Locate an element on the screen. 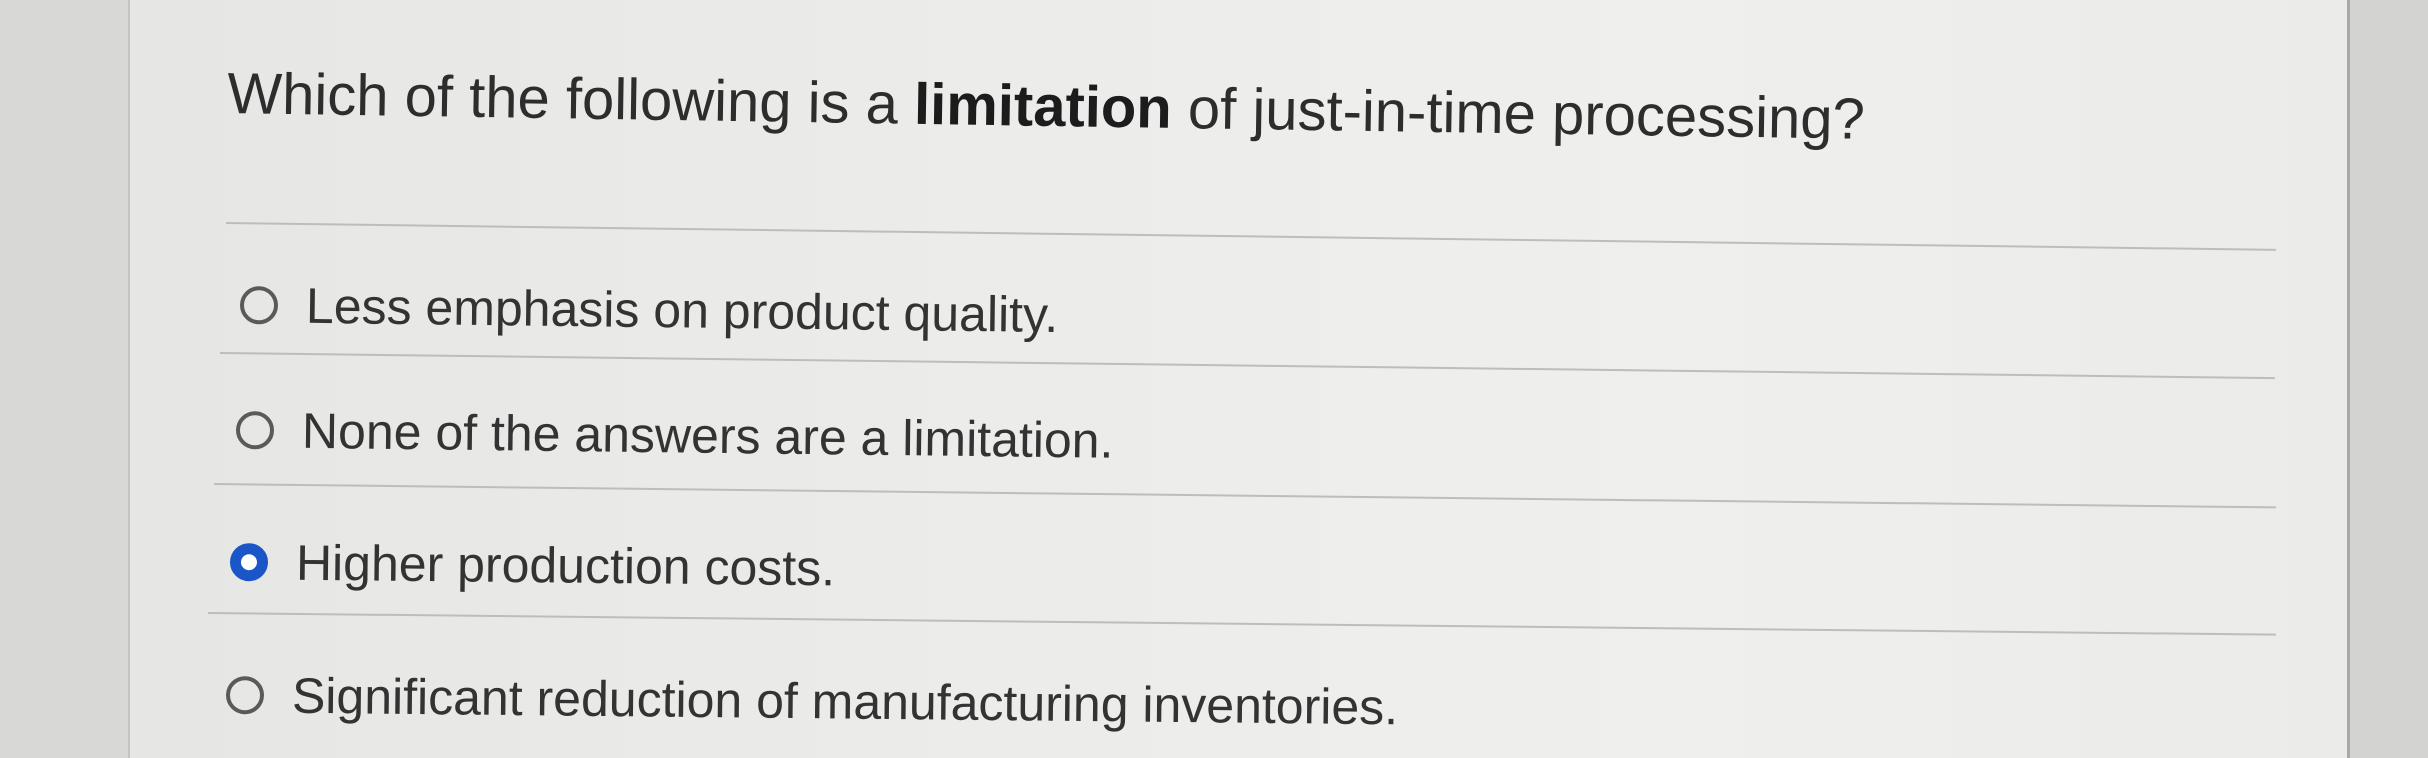  answer-option-3: Higher production costs. is located at coordinates (532, 565).